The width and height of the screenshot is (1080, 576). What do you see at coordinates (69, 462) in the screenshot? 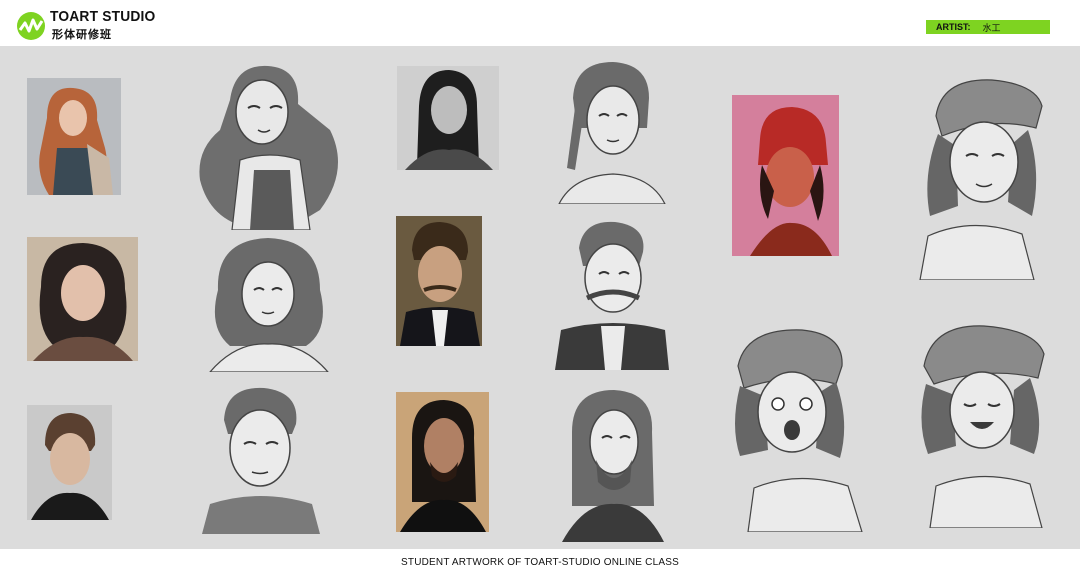
I see `reference-photo-young-man` at bounding box center [69, 462].